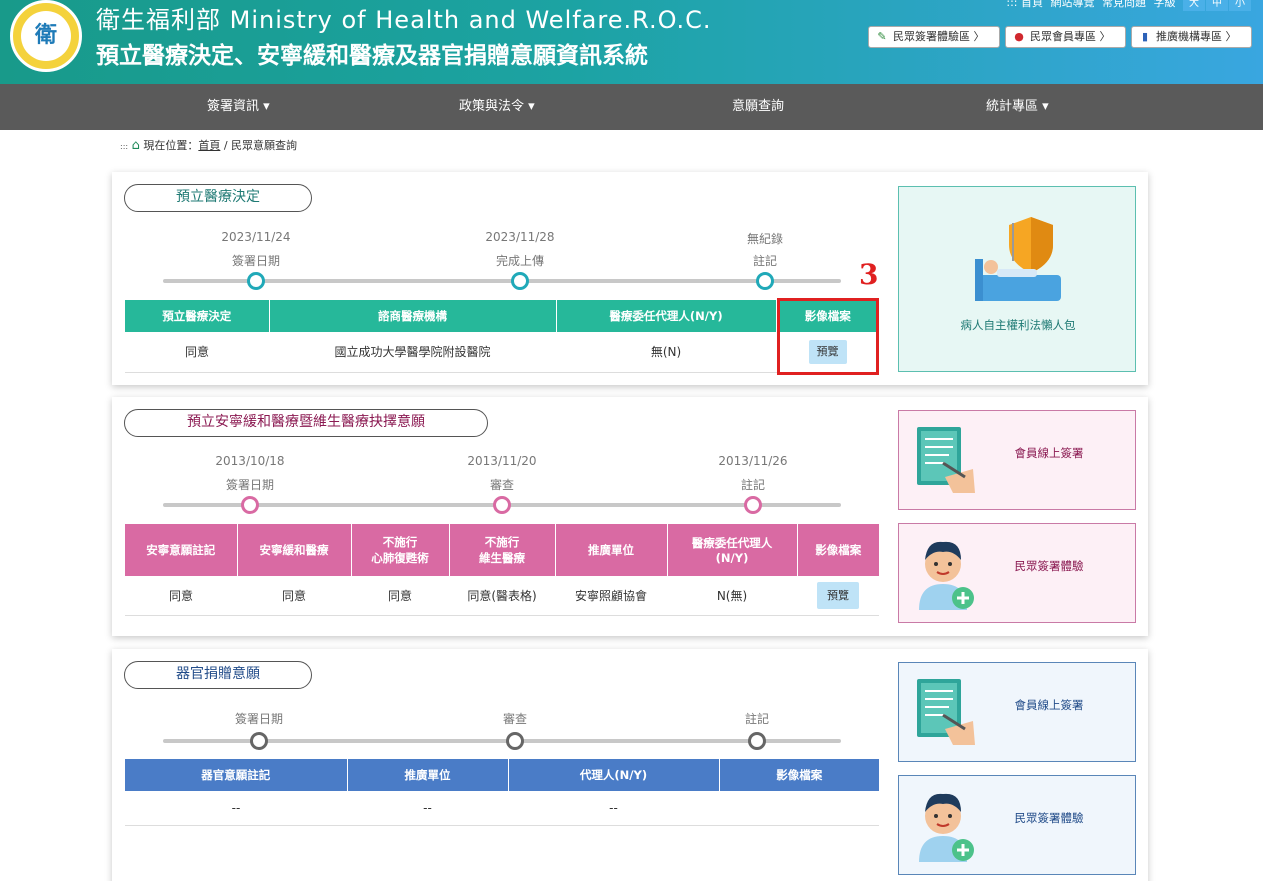 The image size is (1263, 881). What do you see at coordinates (1191, 37) in the screenshot?
I see `promotion-org-area-button: ▮ 推廣機構專區 〉` at bounding box center [1191, 37].